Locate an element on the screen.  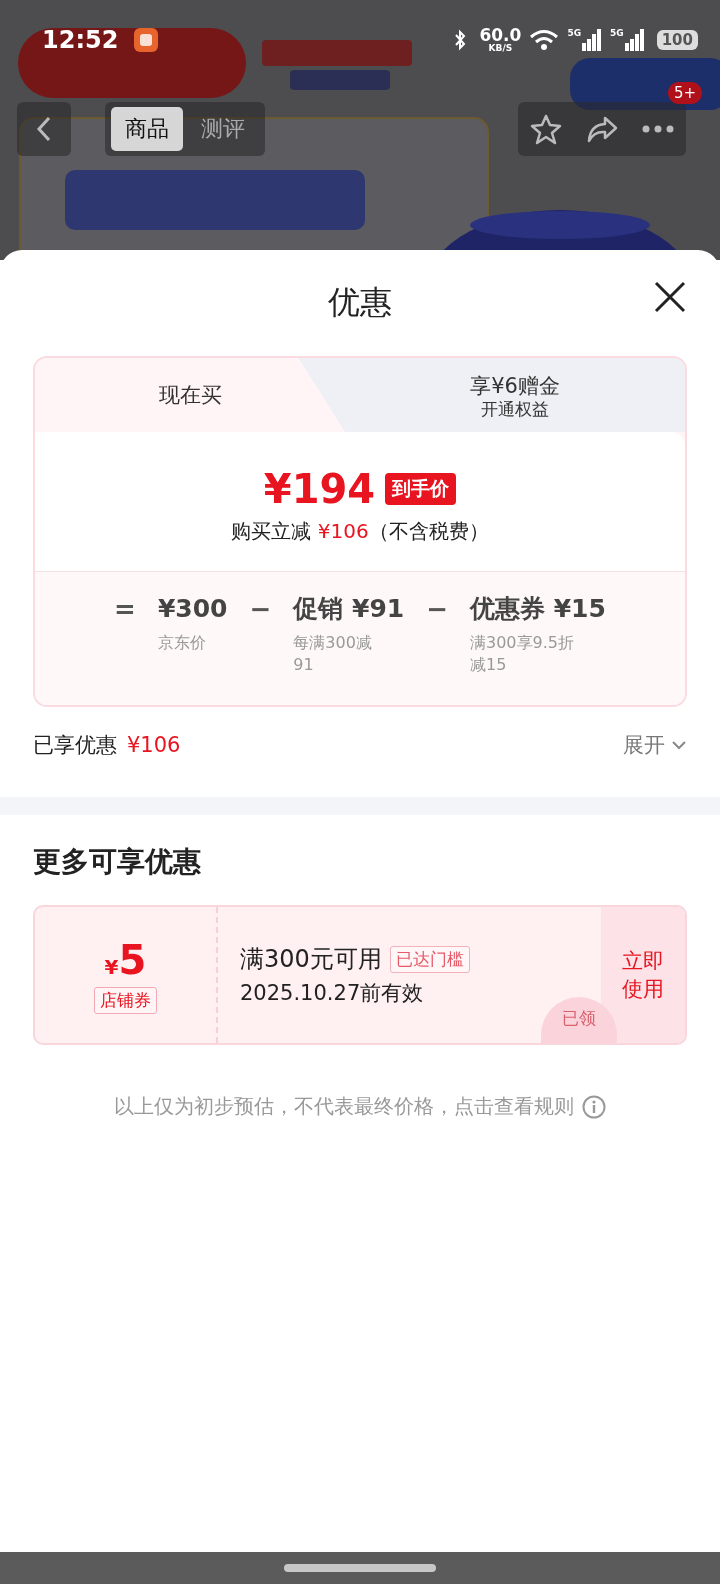
expand-button: 展开 is located at coordinates (655, 745).